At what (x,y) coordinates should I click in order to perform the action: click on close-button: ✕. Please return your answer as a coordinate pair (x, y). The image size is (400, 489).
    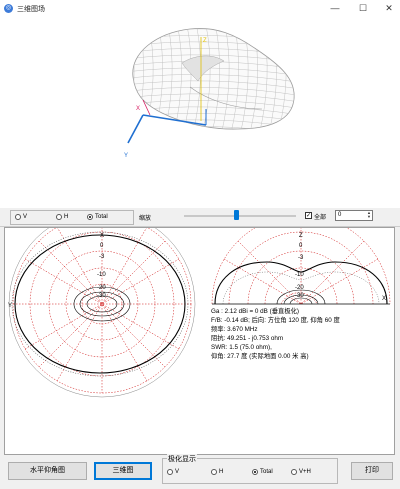
    Looking at the image, I should click on (388, 8).